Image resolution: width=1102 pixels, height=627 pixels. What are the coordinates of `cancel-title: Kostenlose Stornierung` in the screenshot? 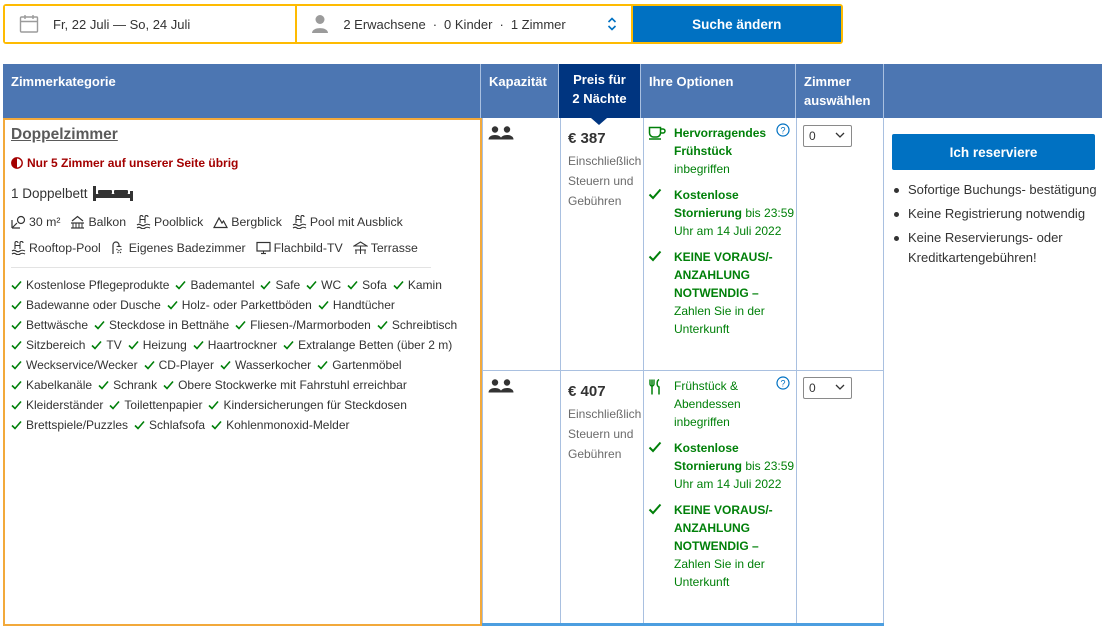 It's located at (708, 204).